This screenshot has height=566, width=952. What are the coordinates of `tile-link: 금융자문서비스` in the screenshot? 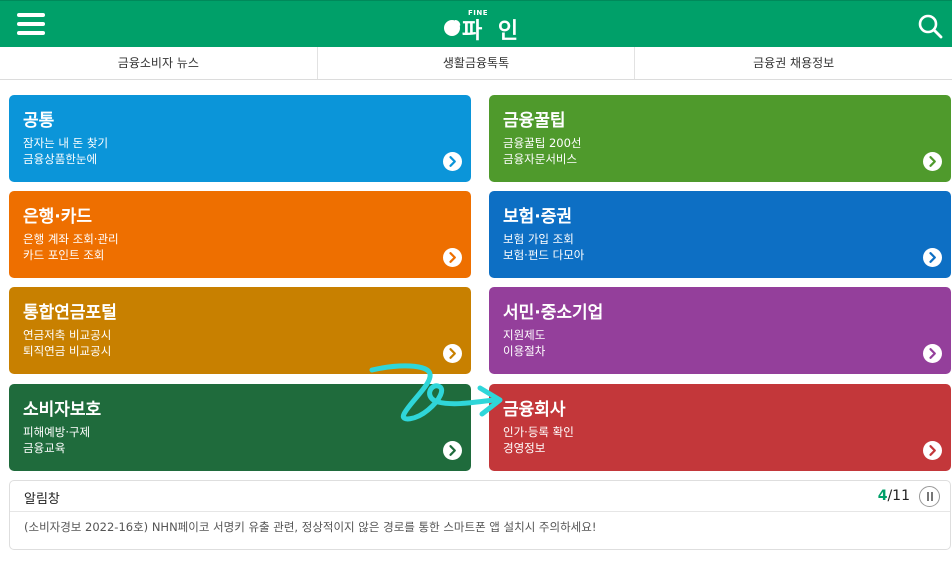 It's located at (540, 159).